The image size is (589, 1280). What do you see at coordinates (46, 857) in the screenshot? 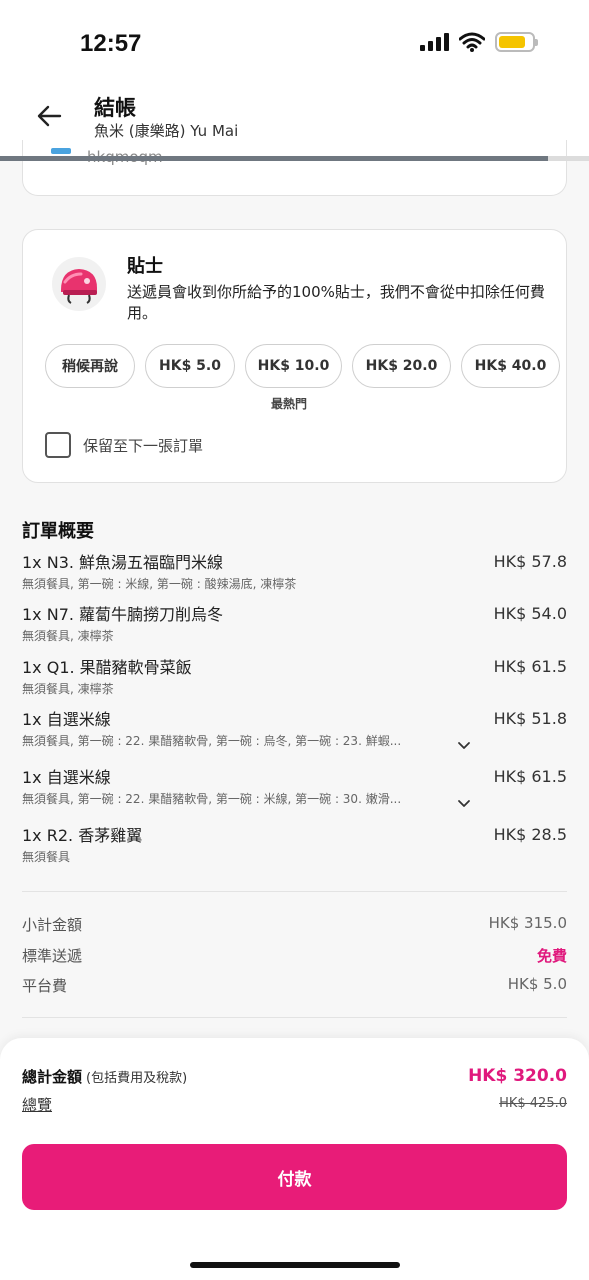
I see `item-options: 無須餐具` at bounding box center [46, 857].